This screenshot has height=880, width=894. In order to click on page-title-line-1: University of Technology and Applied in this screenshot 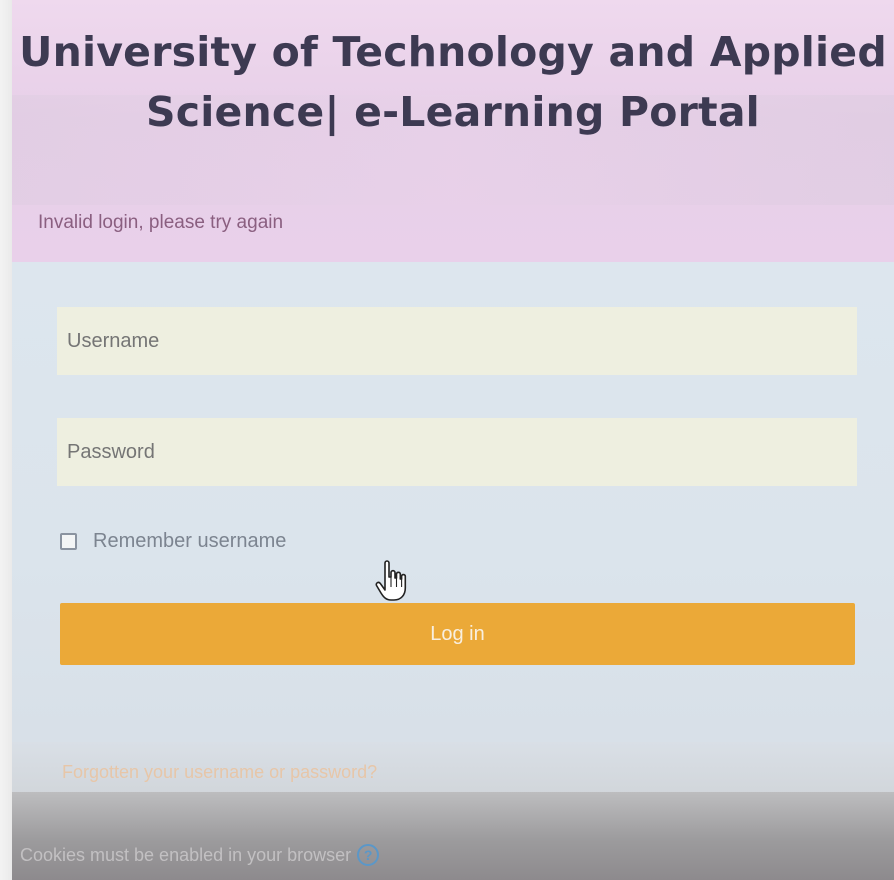, I will do `click(453, 52)`.